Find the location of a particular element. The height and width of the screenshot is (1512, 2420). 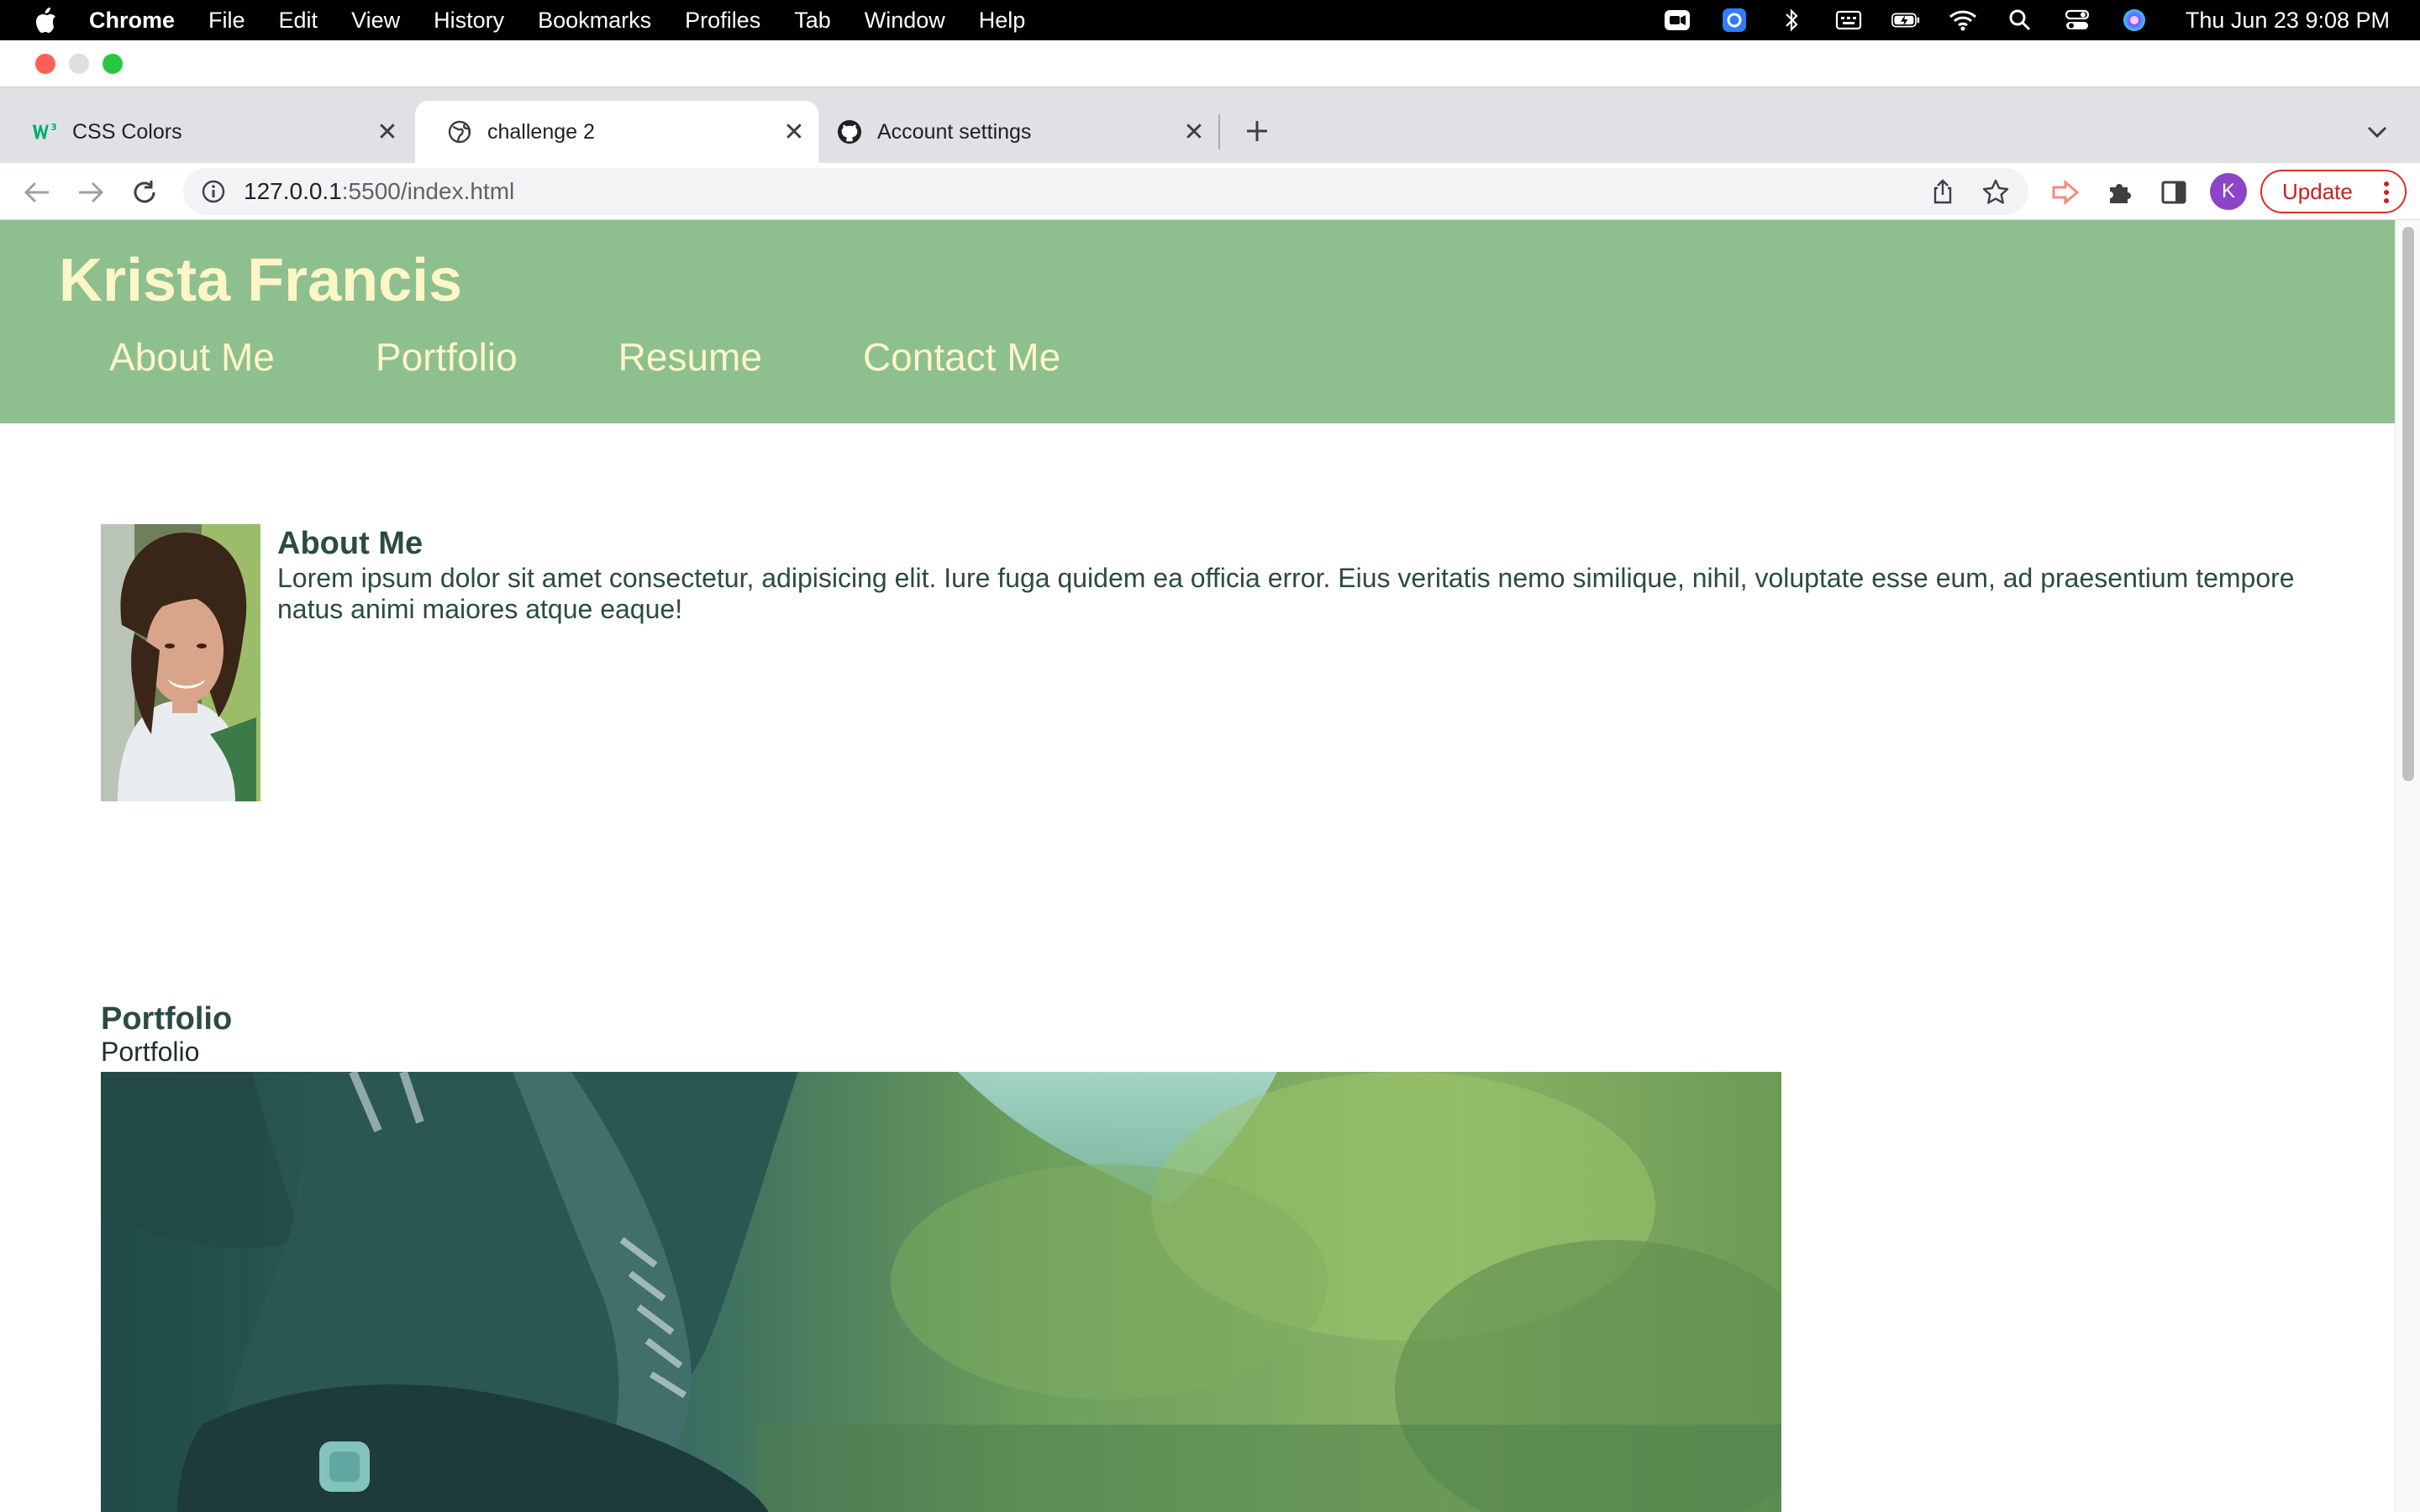

new-tab-plus-icon is located at coordinates (1257, 131).